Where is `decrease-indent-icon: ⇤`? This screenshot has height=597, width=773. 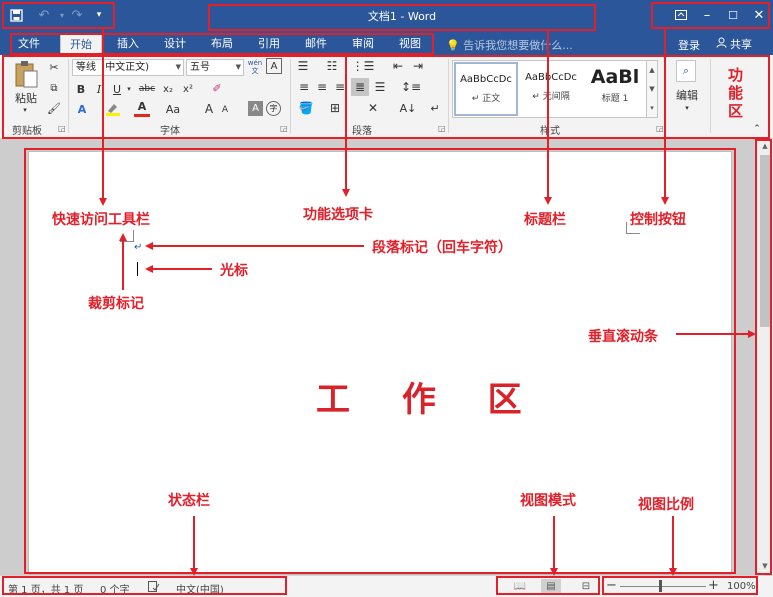
decrease-indent-icon: ⇤ is located at coordinates (398, 66).